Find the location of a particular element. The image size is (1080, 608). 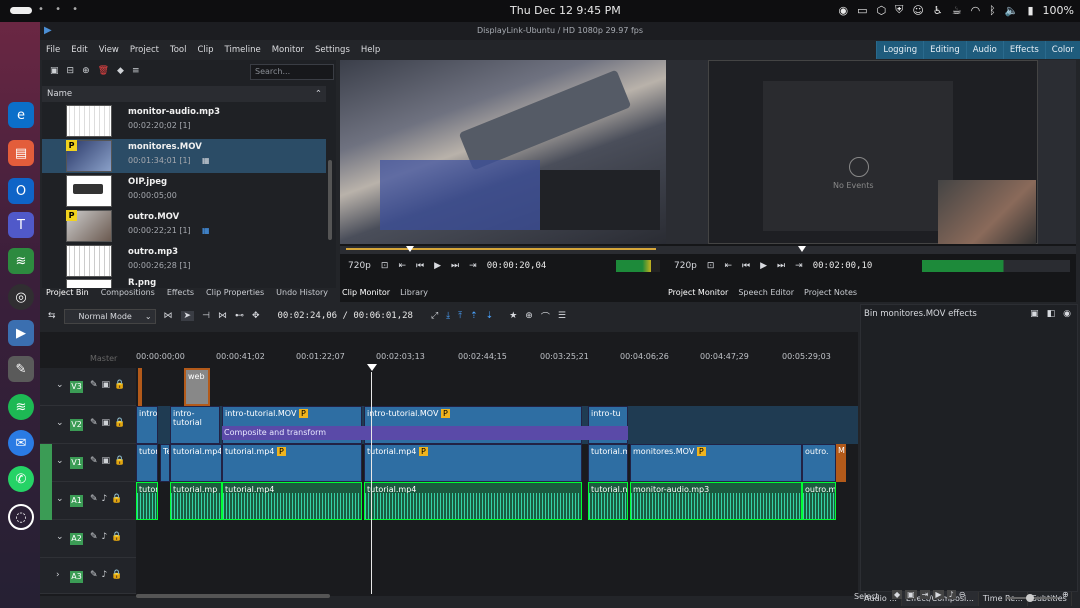

menu-view: View is located at coordinates (109, 50).